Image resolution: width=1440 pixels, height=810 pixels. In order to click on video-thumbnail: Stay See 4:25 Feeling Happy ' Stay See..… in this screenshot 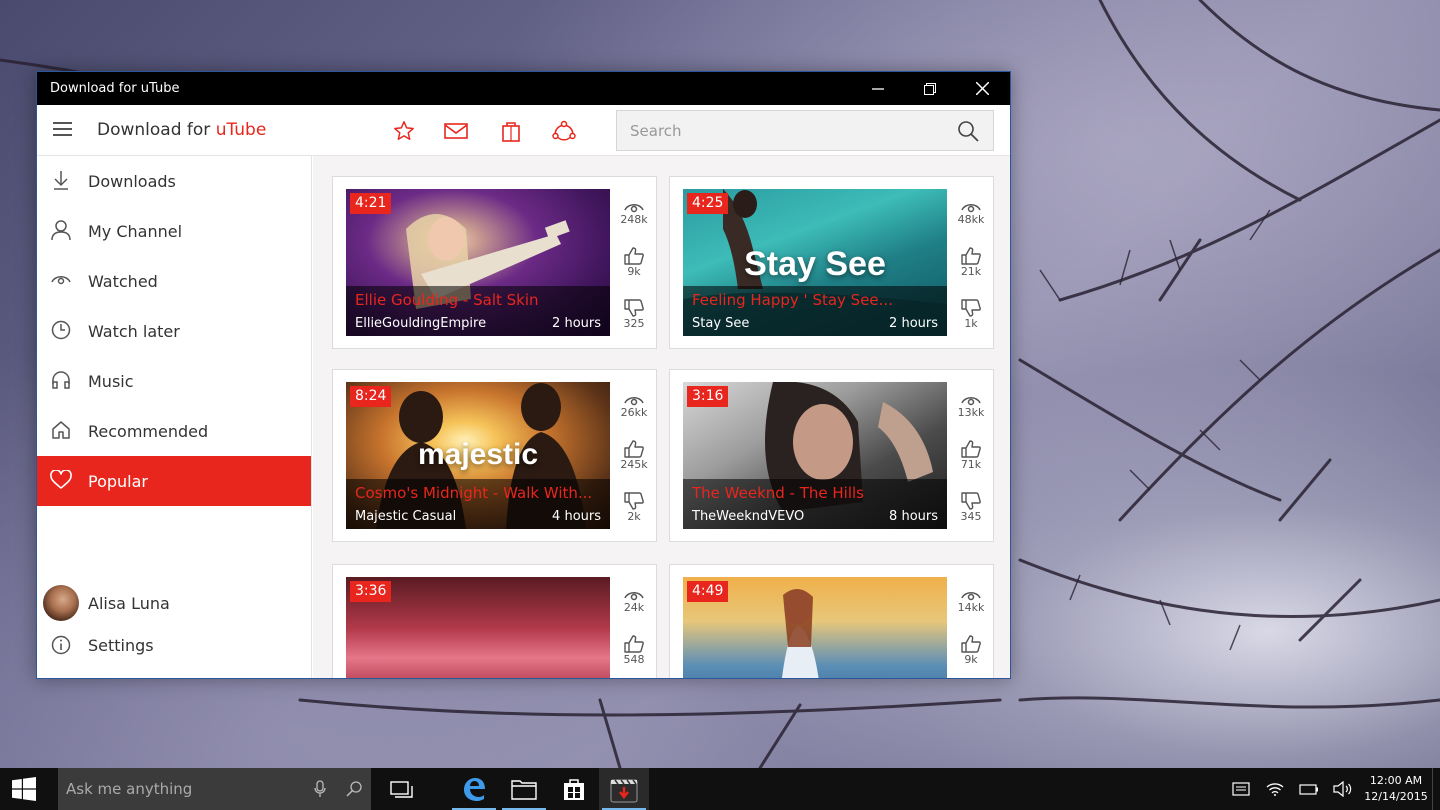, I will do `click(815, 262)`.